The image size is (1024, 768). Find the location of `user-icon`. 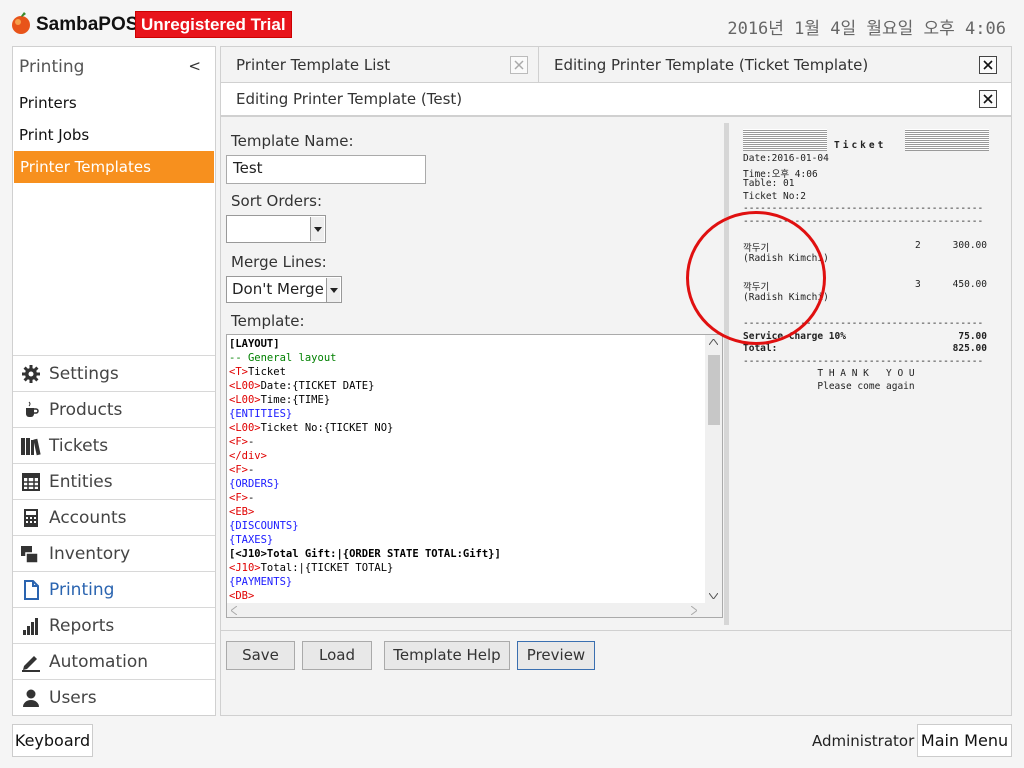

user-icon is located at coordinates (31, 698).